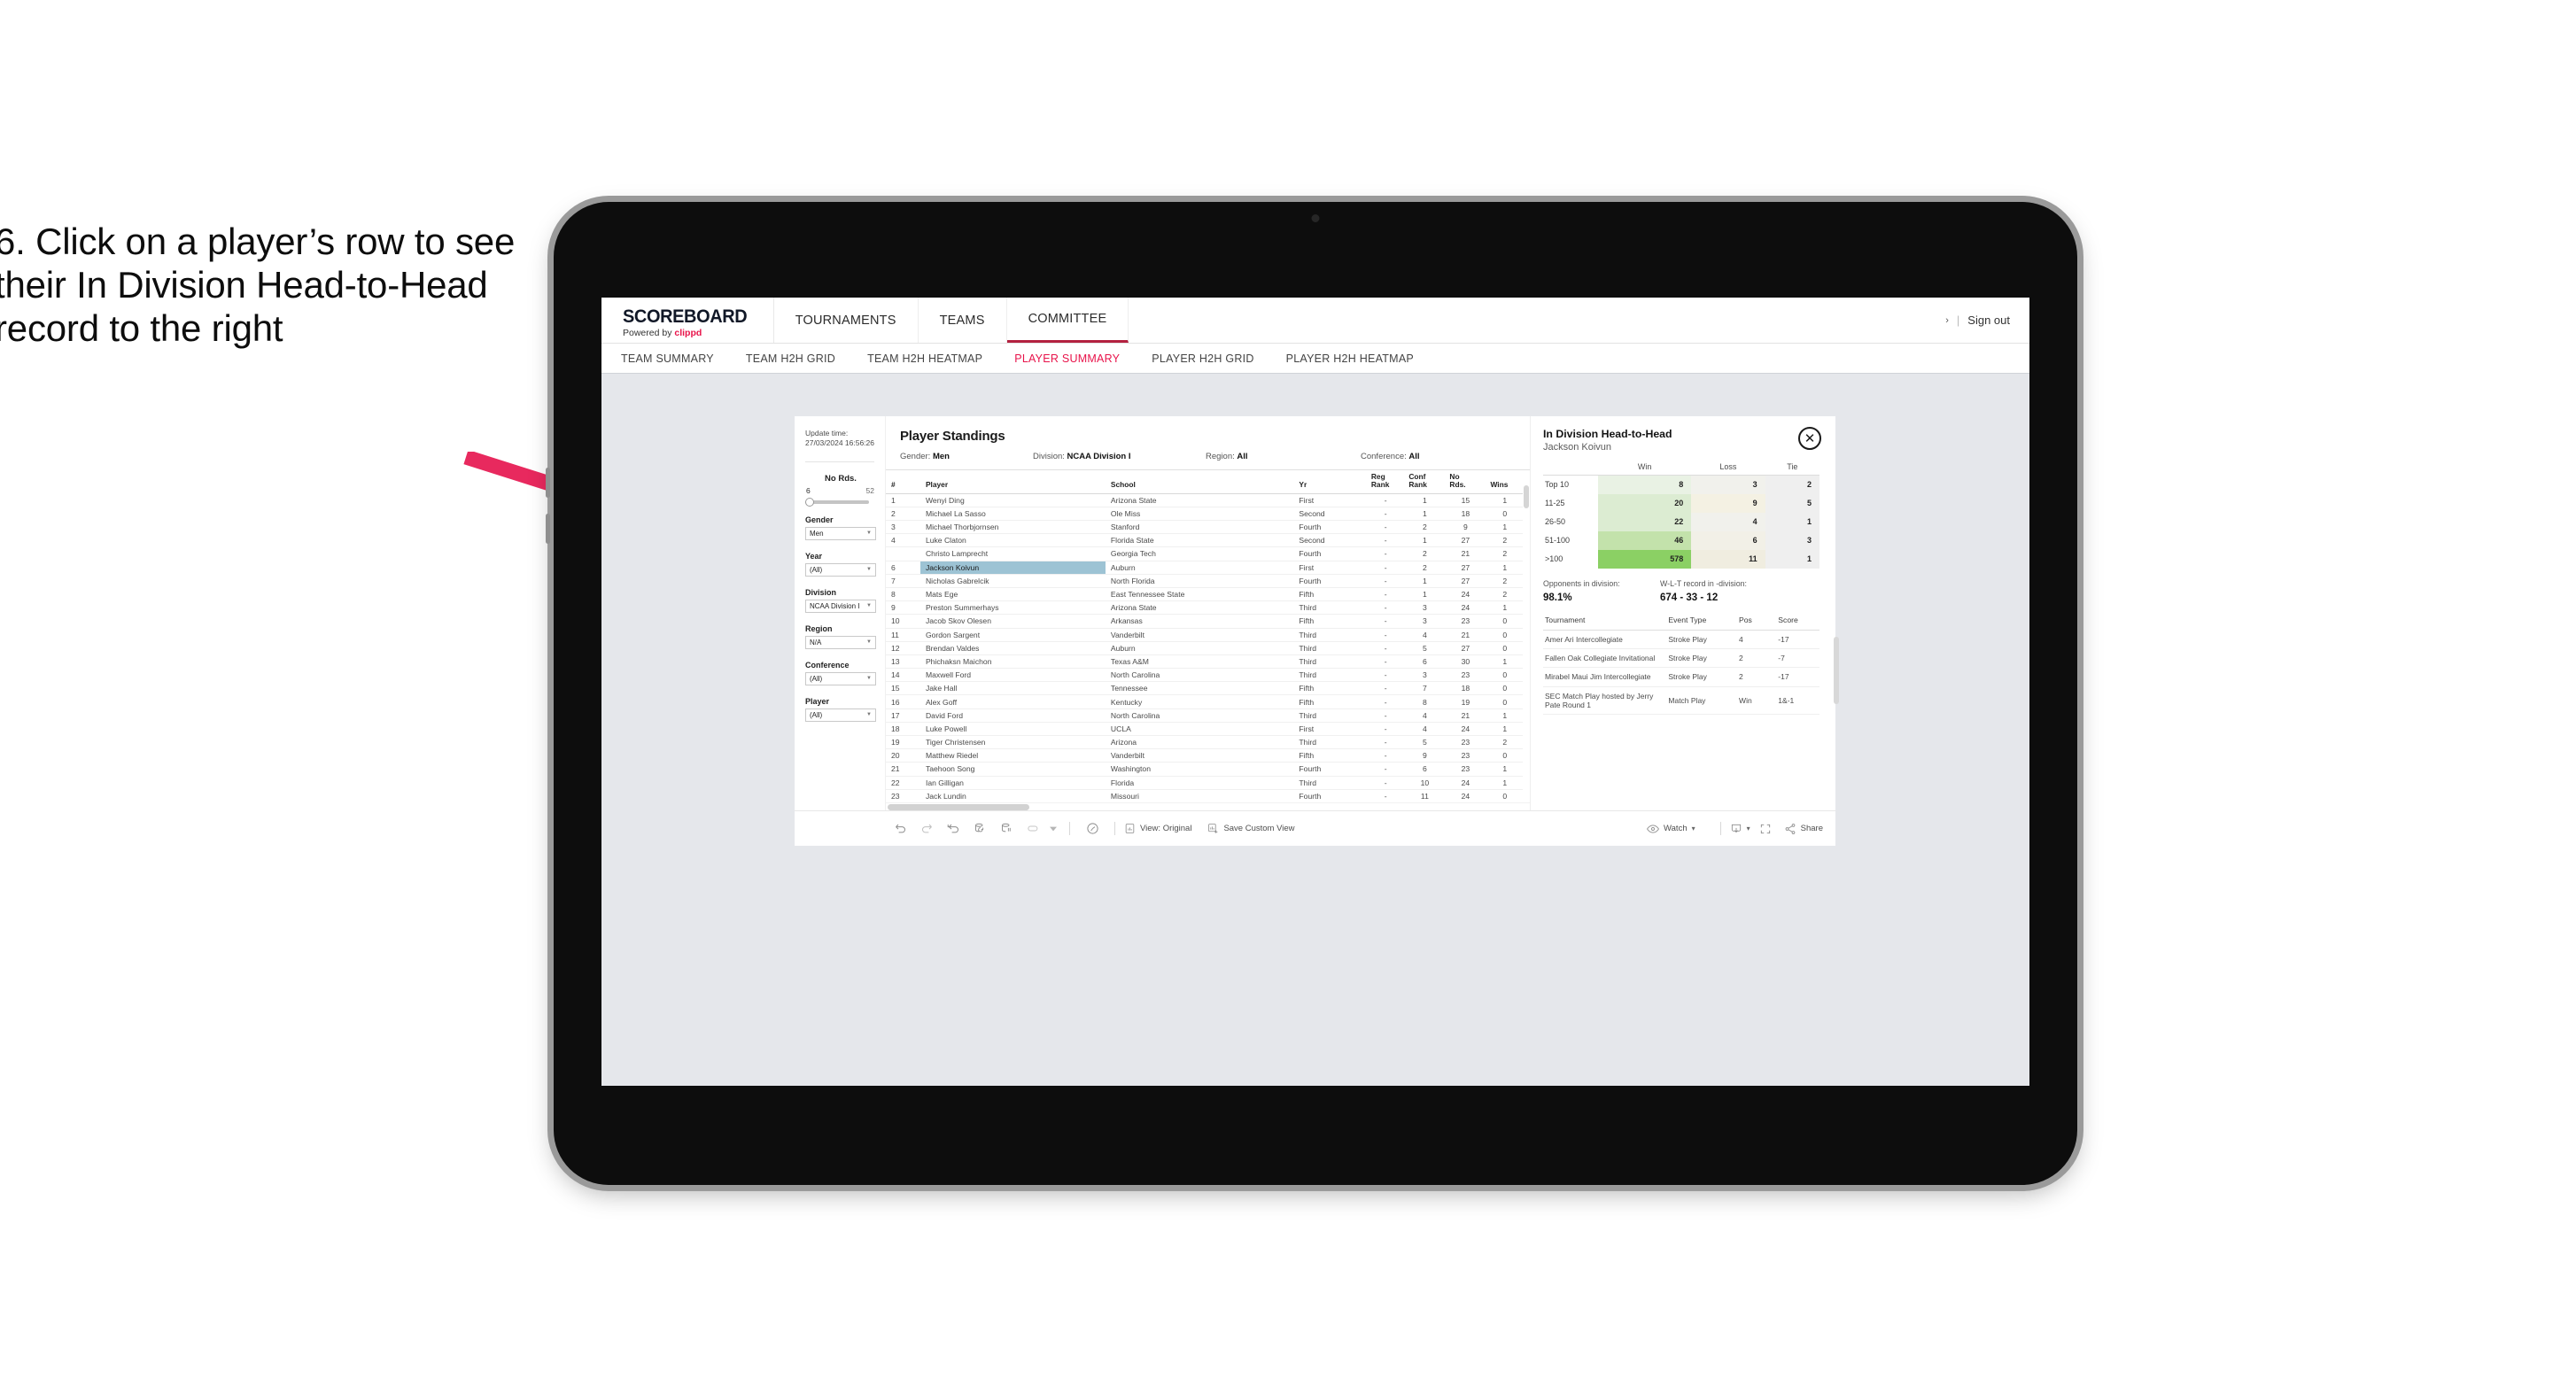 The height and width of the screenshot is (1386, 2576). What do you see at coordinates (903, 608) in the screenshot?
I see `cell-rank: 9` at bounding box center [903, 608].